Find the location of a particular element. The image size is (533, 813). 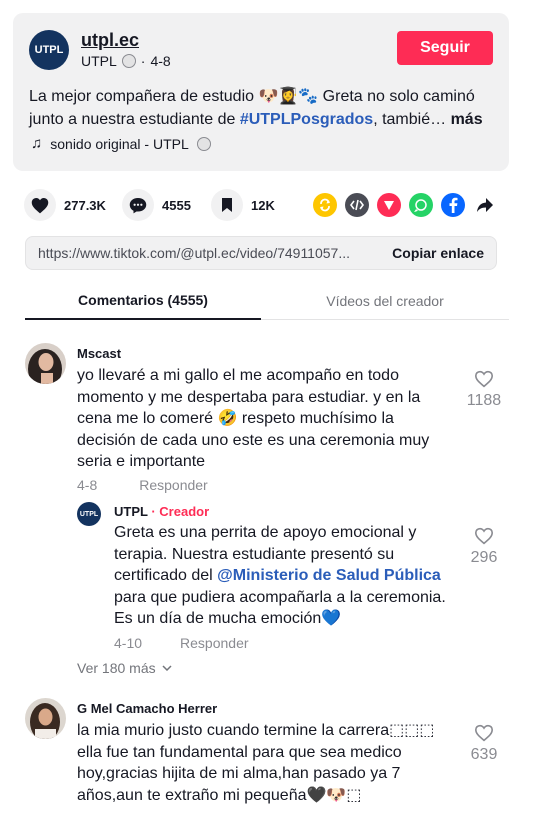

account-meta: UTPL · 4-8 is located at coordinates (126, 61).